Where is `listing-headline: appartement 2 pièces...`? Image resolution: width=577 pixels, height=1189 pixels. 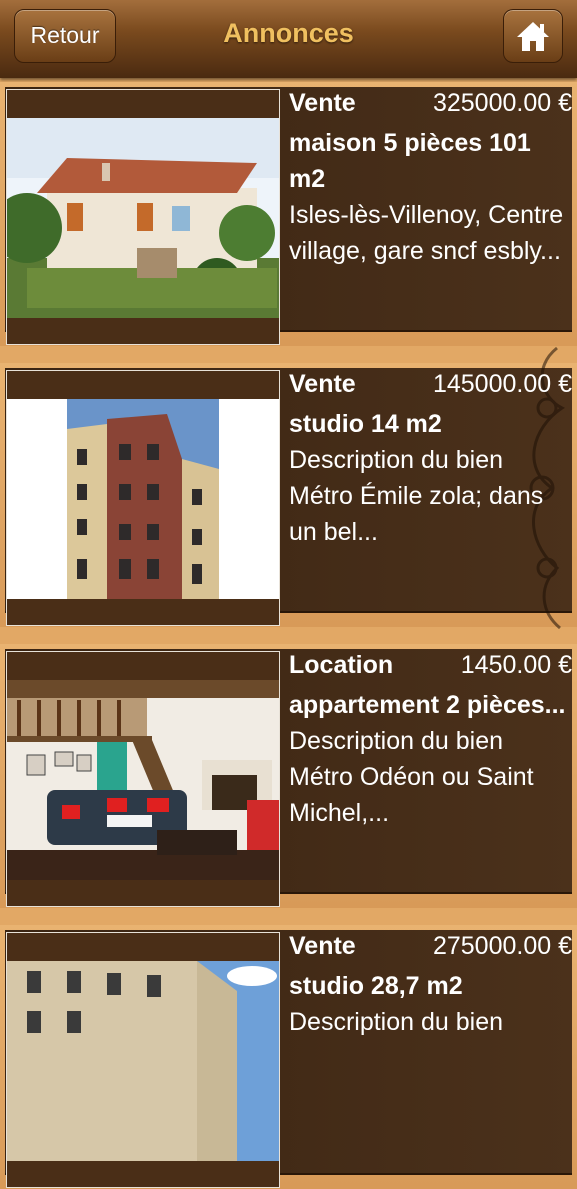
listing-headline: appartement 2 pièces... is located at coordinates (427, 705).